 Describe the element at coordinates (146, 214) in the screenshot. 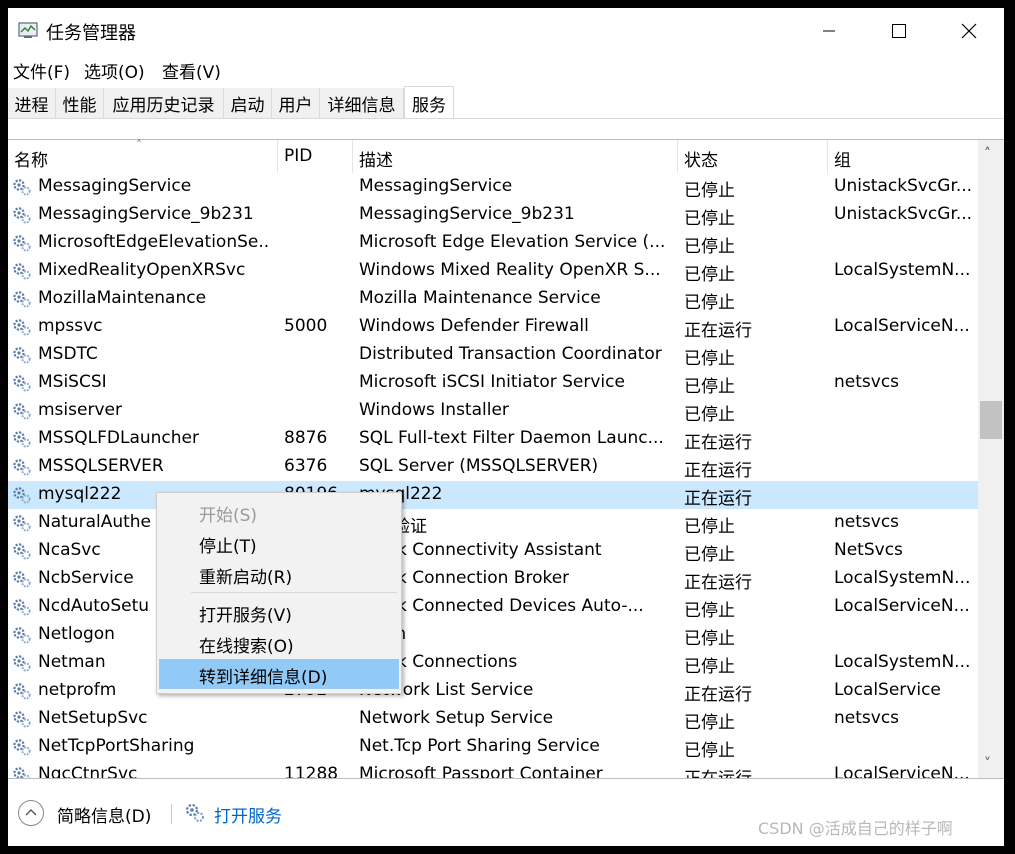

I see `service-name: MessagingService_9b231` at that location.